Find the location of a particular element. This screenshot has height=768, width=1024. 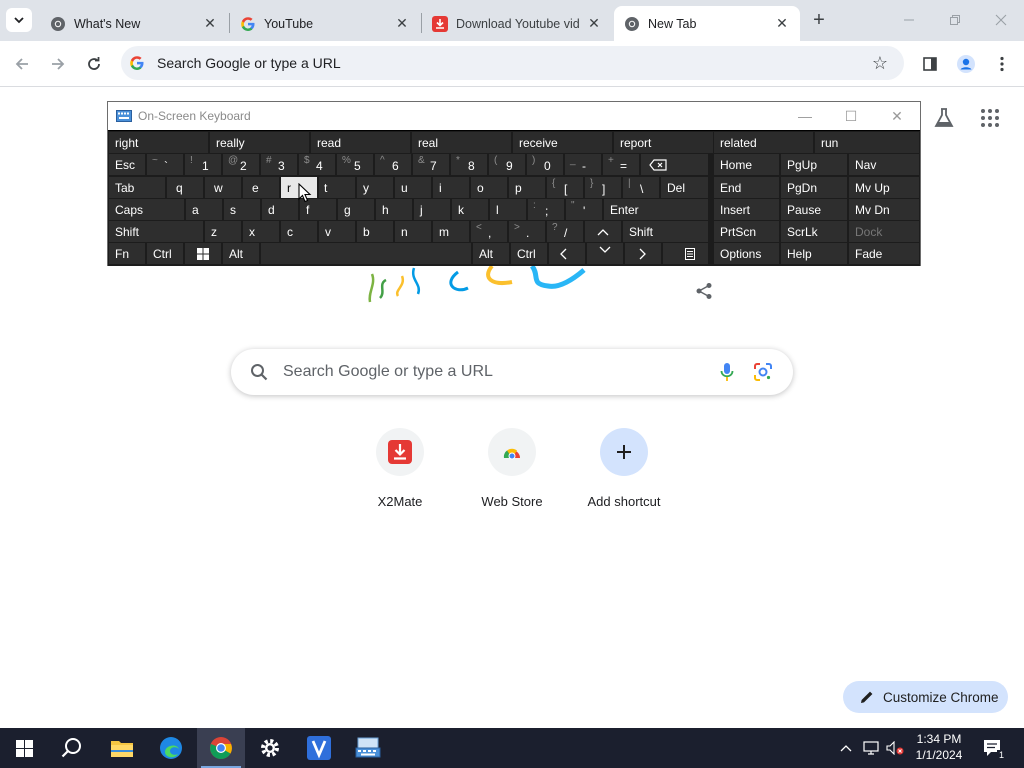

osk-key-end: End is located at coordinates (746, 187).